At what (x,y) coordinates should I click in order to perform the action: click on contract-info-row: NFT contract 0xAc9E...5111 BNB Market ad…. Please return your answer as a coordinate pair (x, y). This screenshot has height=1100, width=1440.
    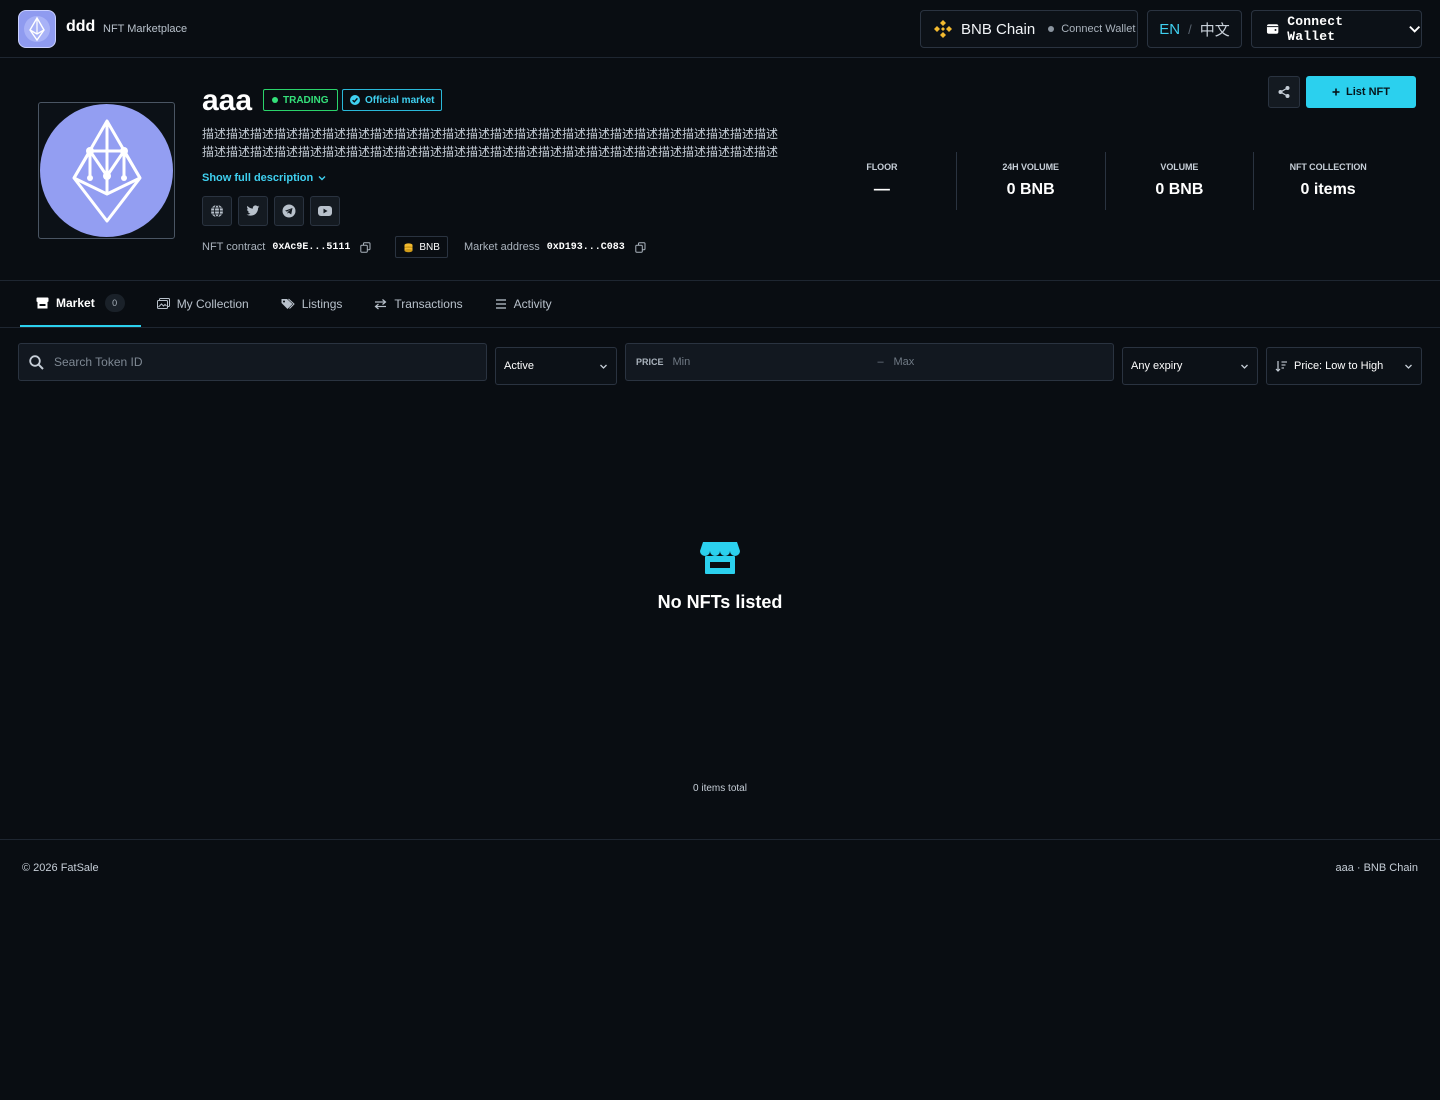
    Looking at the image, I should click on (424, 247).